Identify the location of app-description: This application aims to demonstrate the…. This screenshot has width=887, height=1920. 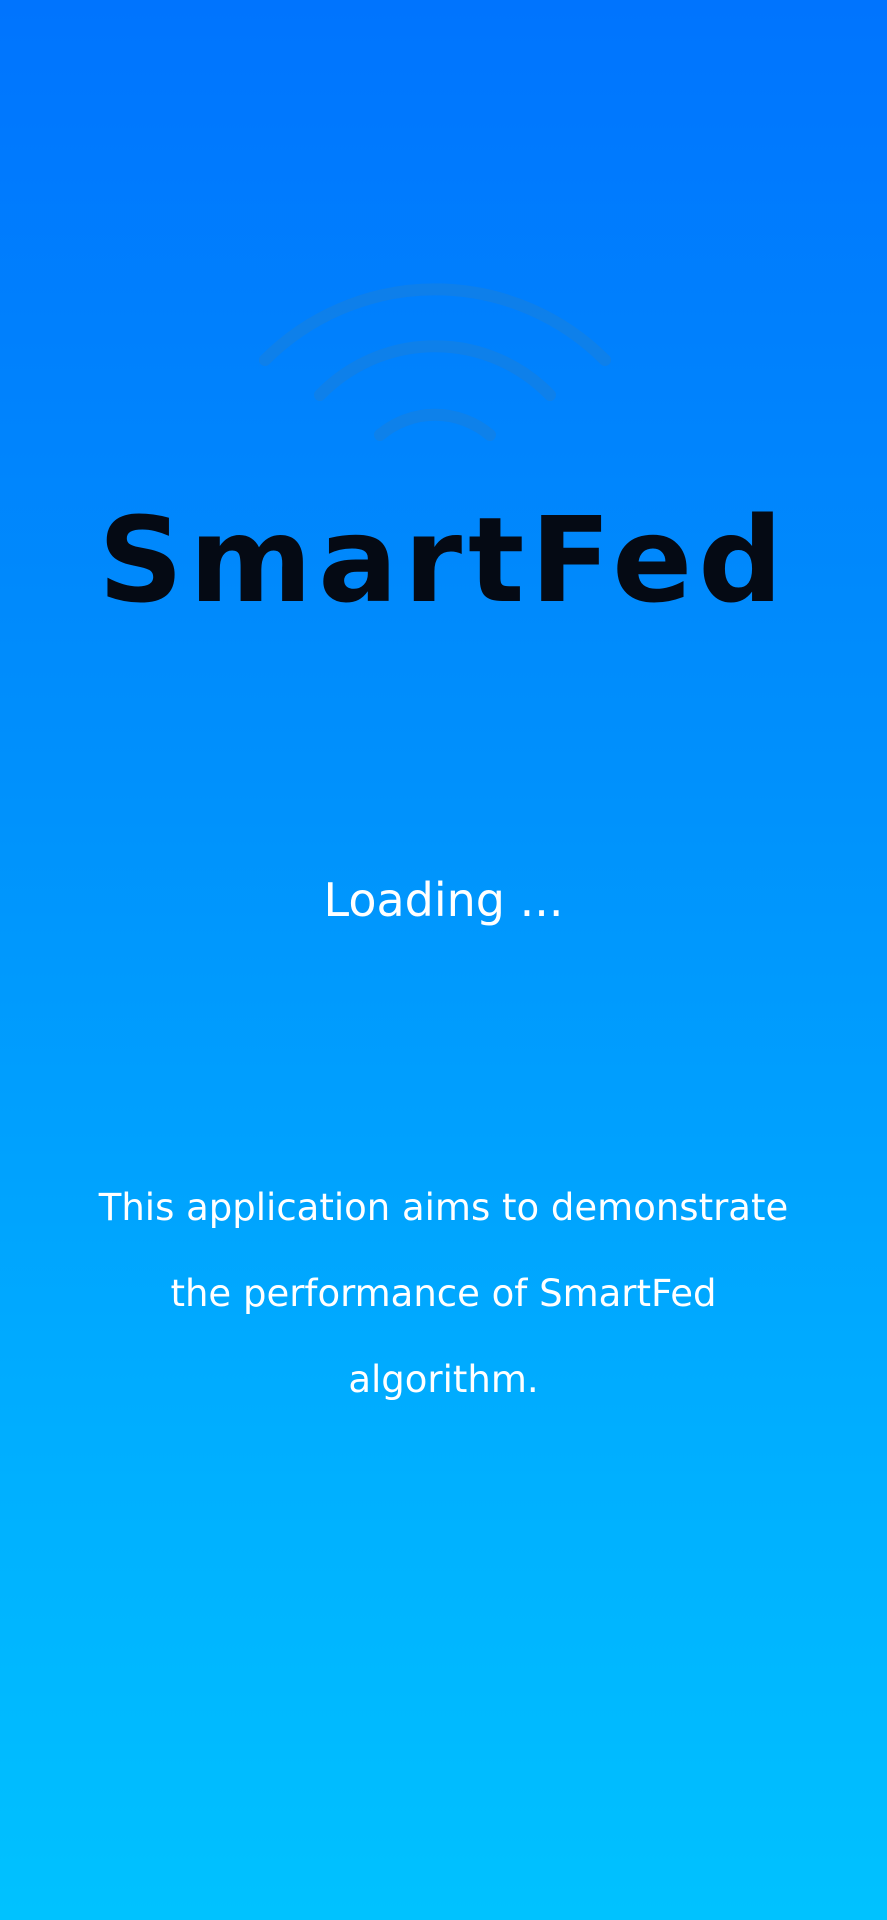
(443, 1293).